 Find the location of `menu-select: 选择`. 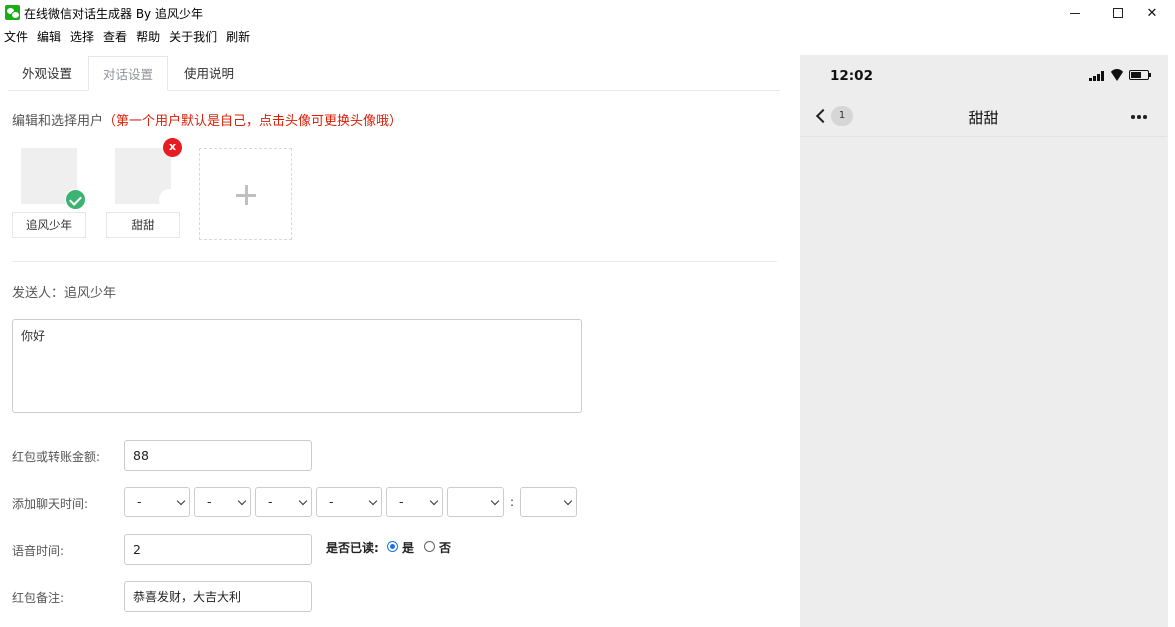

menu-select: 选择 is located at coordinates (82, 37).